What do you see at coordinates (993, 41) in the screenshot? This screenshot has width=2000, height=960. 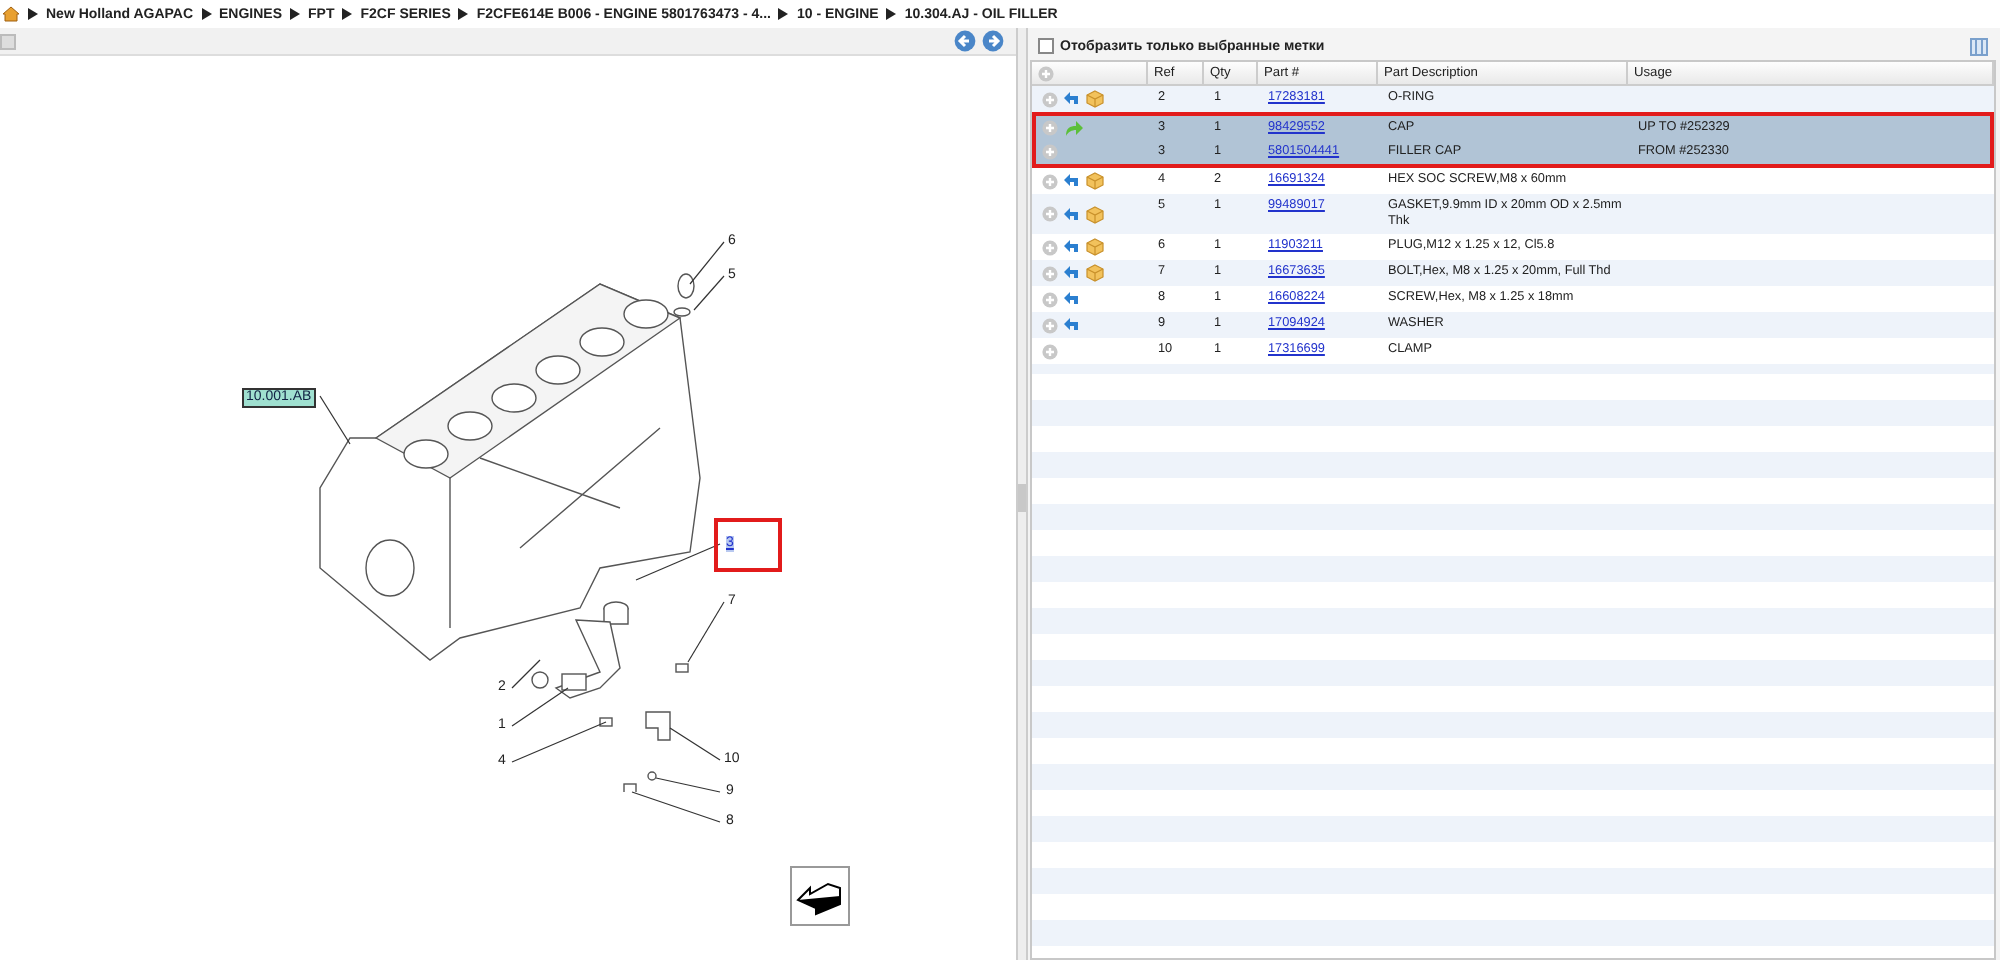 I see `forward-icon` at bounding box center [993, 41].